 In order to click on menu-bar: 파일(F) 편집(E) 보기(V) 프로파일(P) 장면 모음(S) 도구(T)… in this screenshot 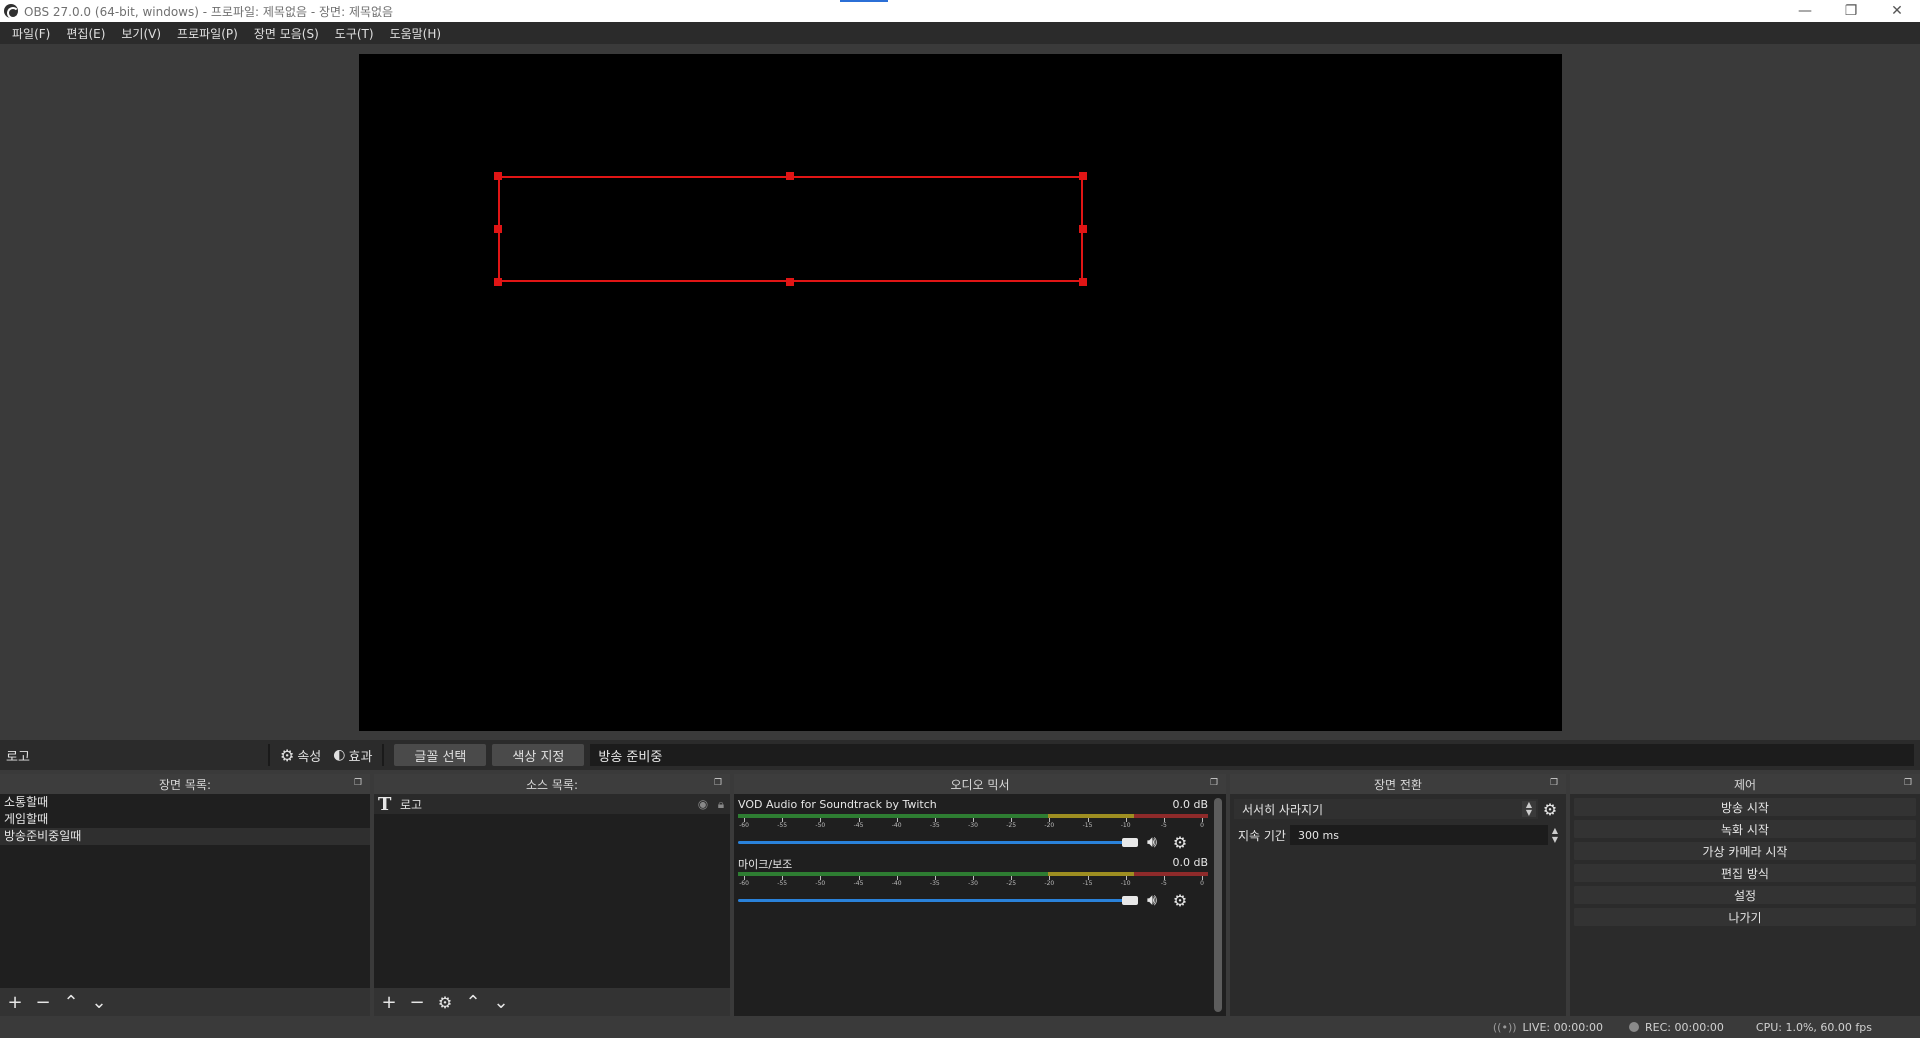, I will do `click(960, 33)`.